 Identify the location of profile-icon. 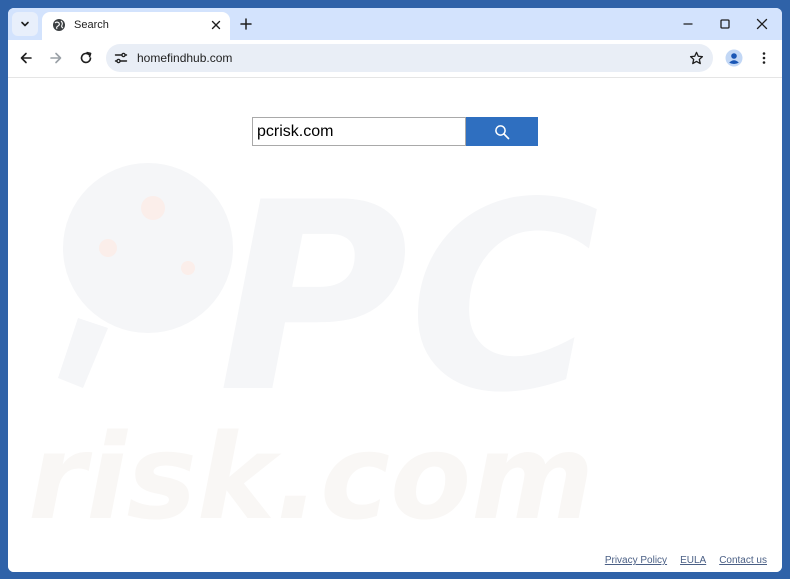
(734, 58).